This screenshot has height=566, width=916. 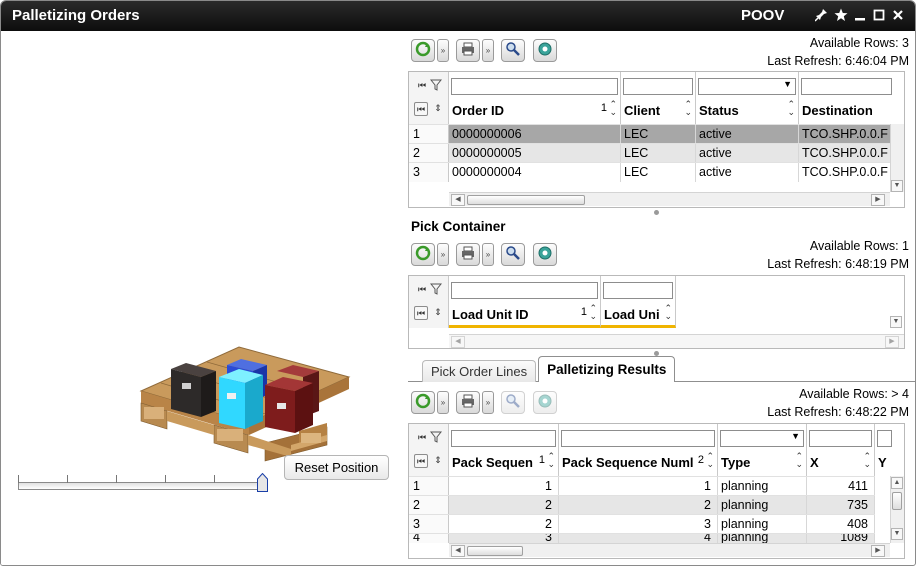 I want to click on column-x: X ⌃ ⌄, so click(x=841, y=450).